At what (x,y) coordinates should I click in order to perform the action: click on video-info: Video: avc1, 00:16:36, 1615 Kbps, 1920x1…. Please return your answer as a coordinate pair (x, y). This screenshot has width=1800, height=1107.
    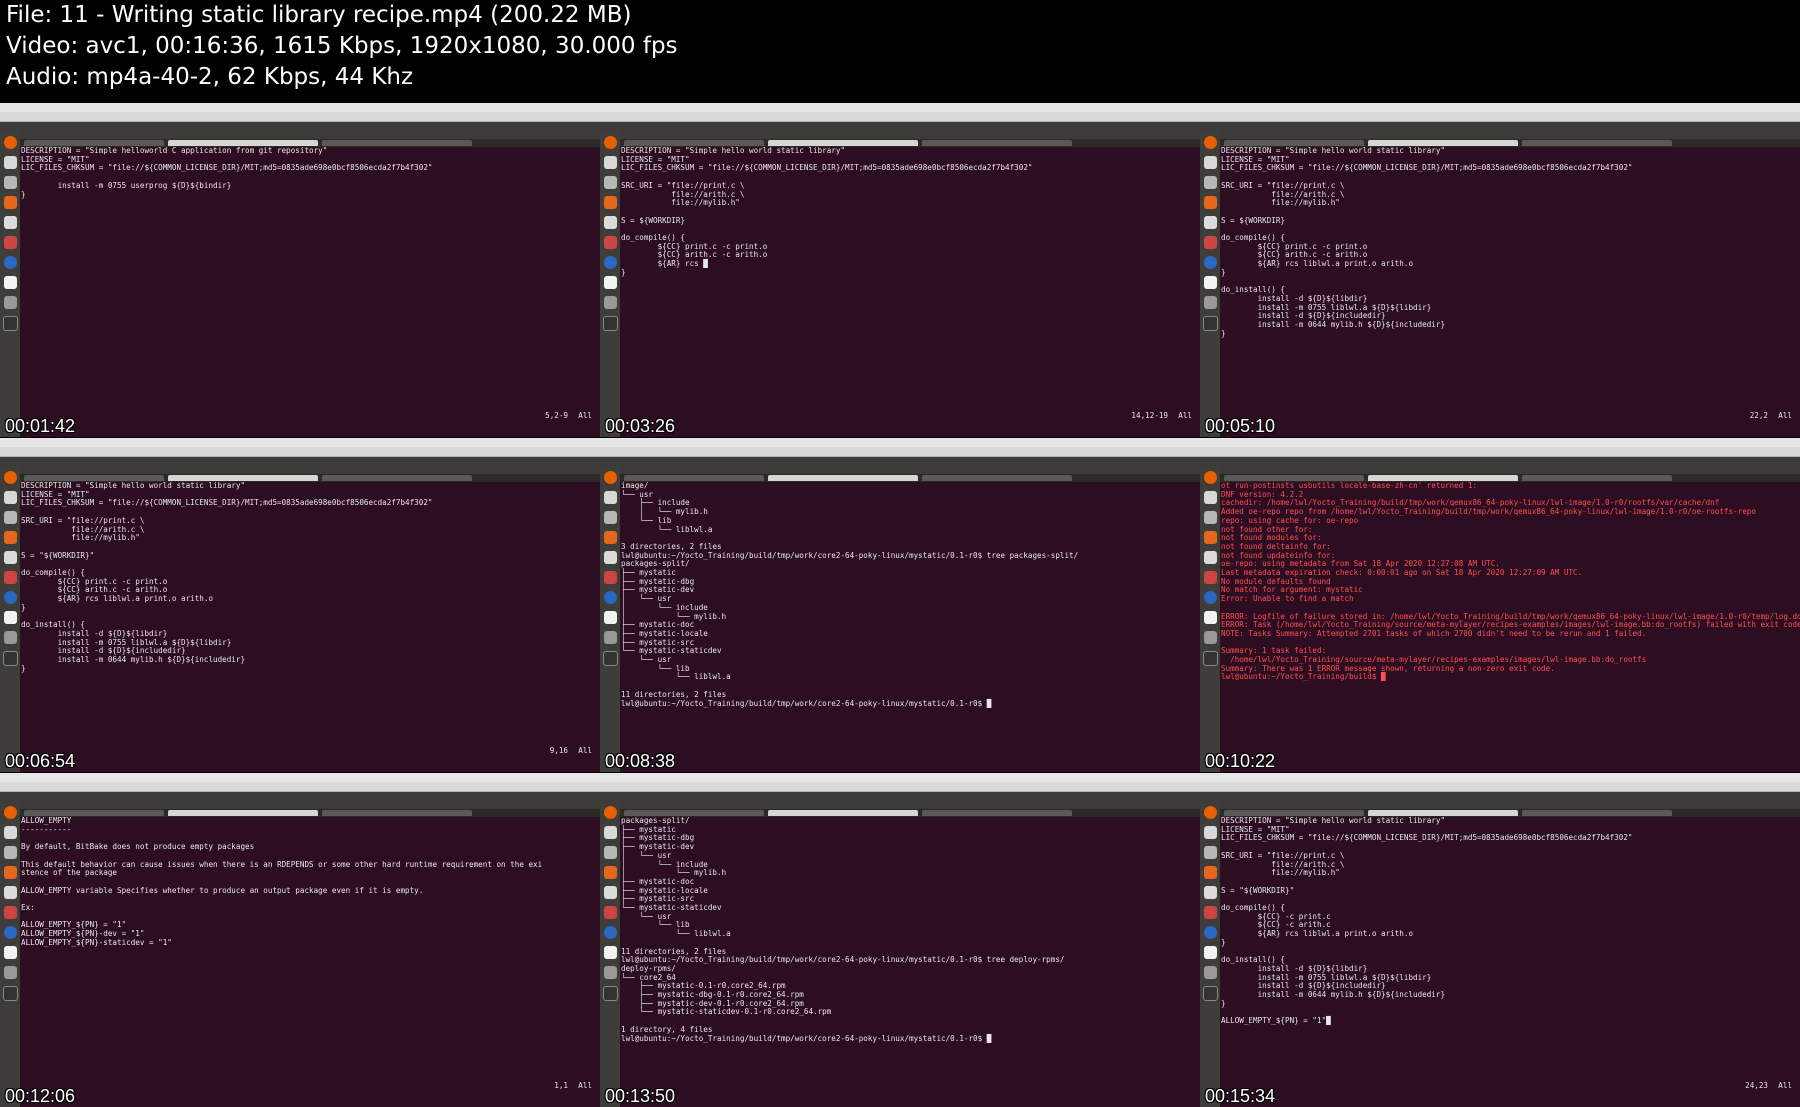
    Looking at the image, I should click on (342, 46).